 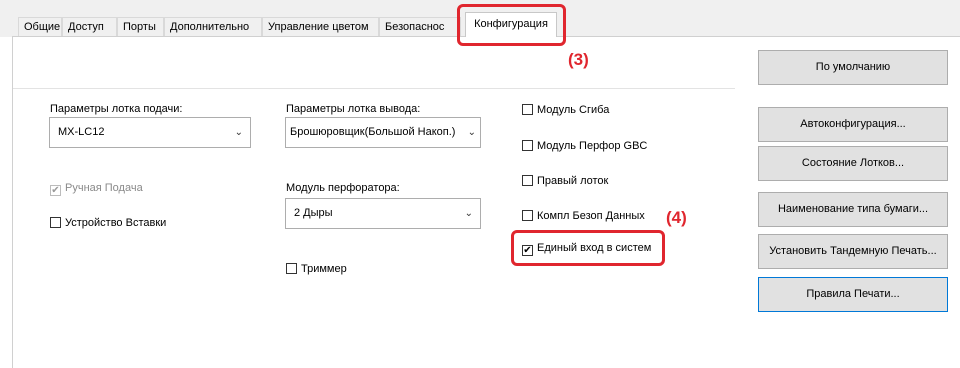 I want to click on highlight-single-signon, so click(x=588, y=248).